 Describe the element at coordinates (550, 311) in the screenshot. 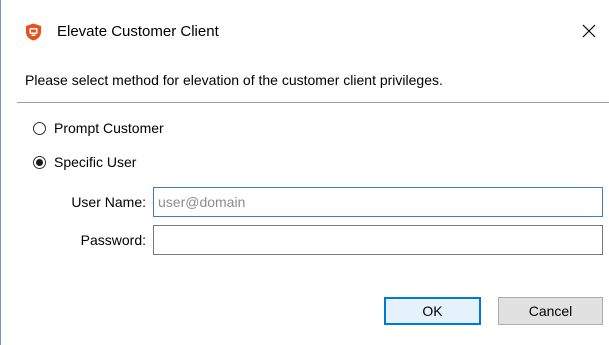

I see `cancel-button: Cancel` at that location.